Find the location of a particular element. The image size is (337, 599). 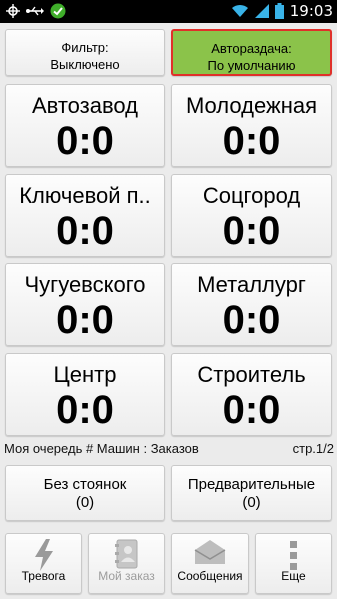

messages-button: Сообщения is located at coordinates (210, 563).